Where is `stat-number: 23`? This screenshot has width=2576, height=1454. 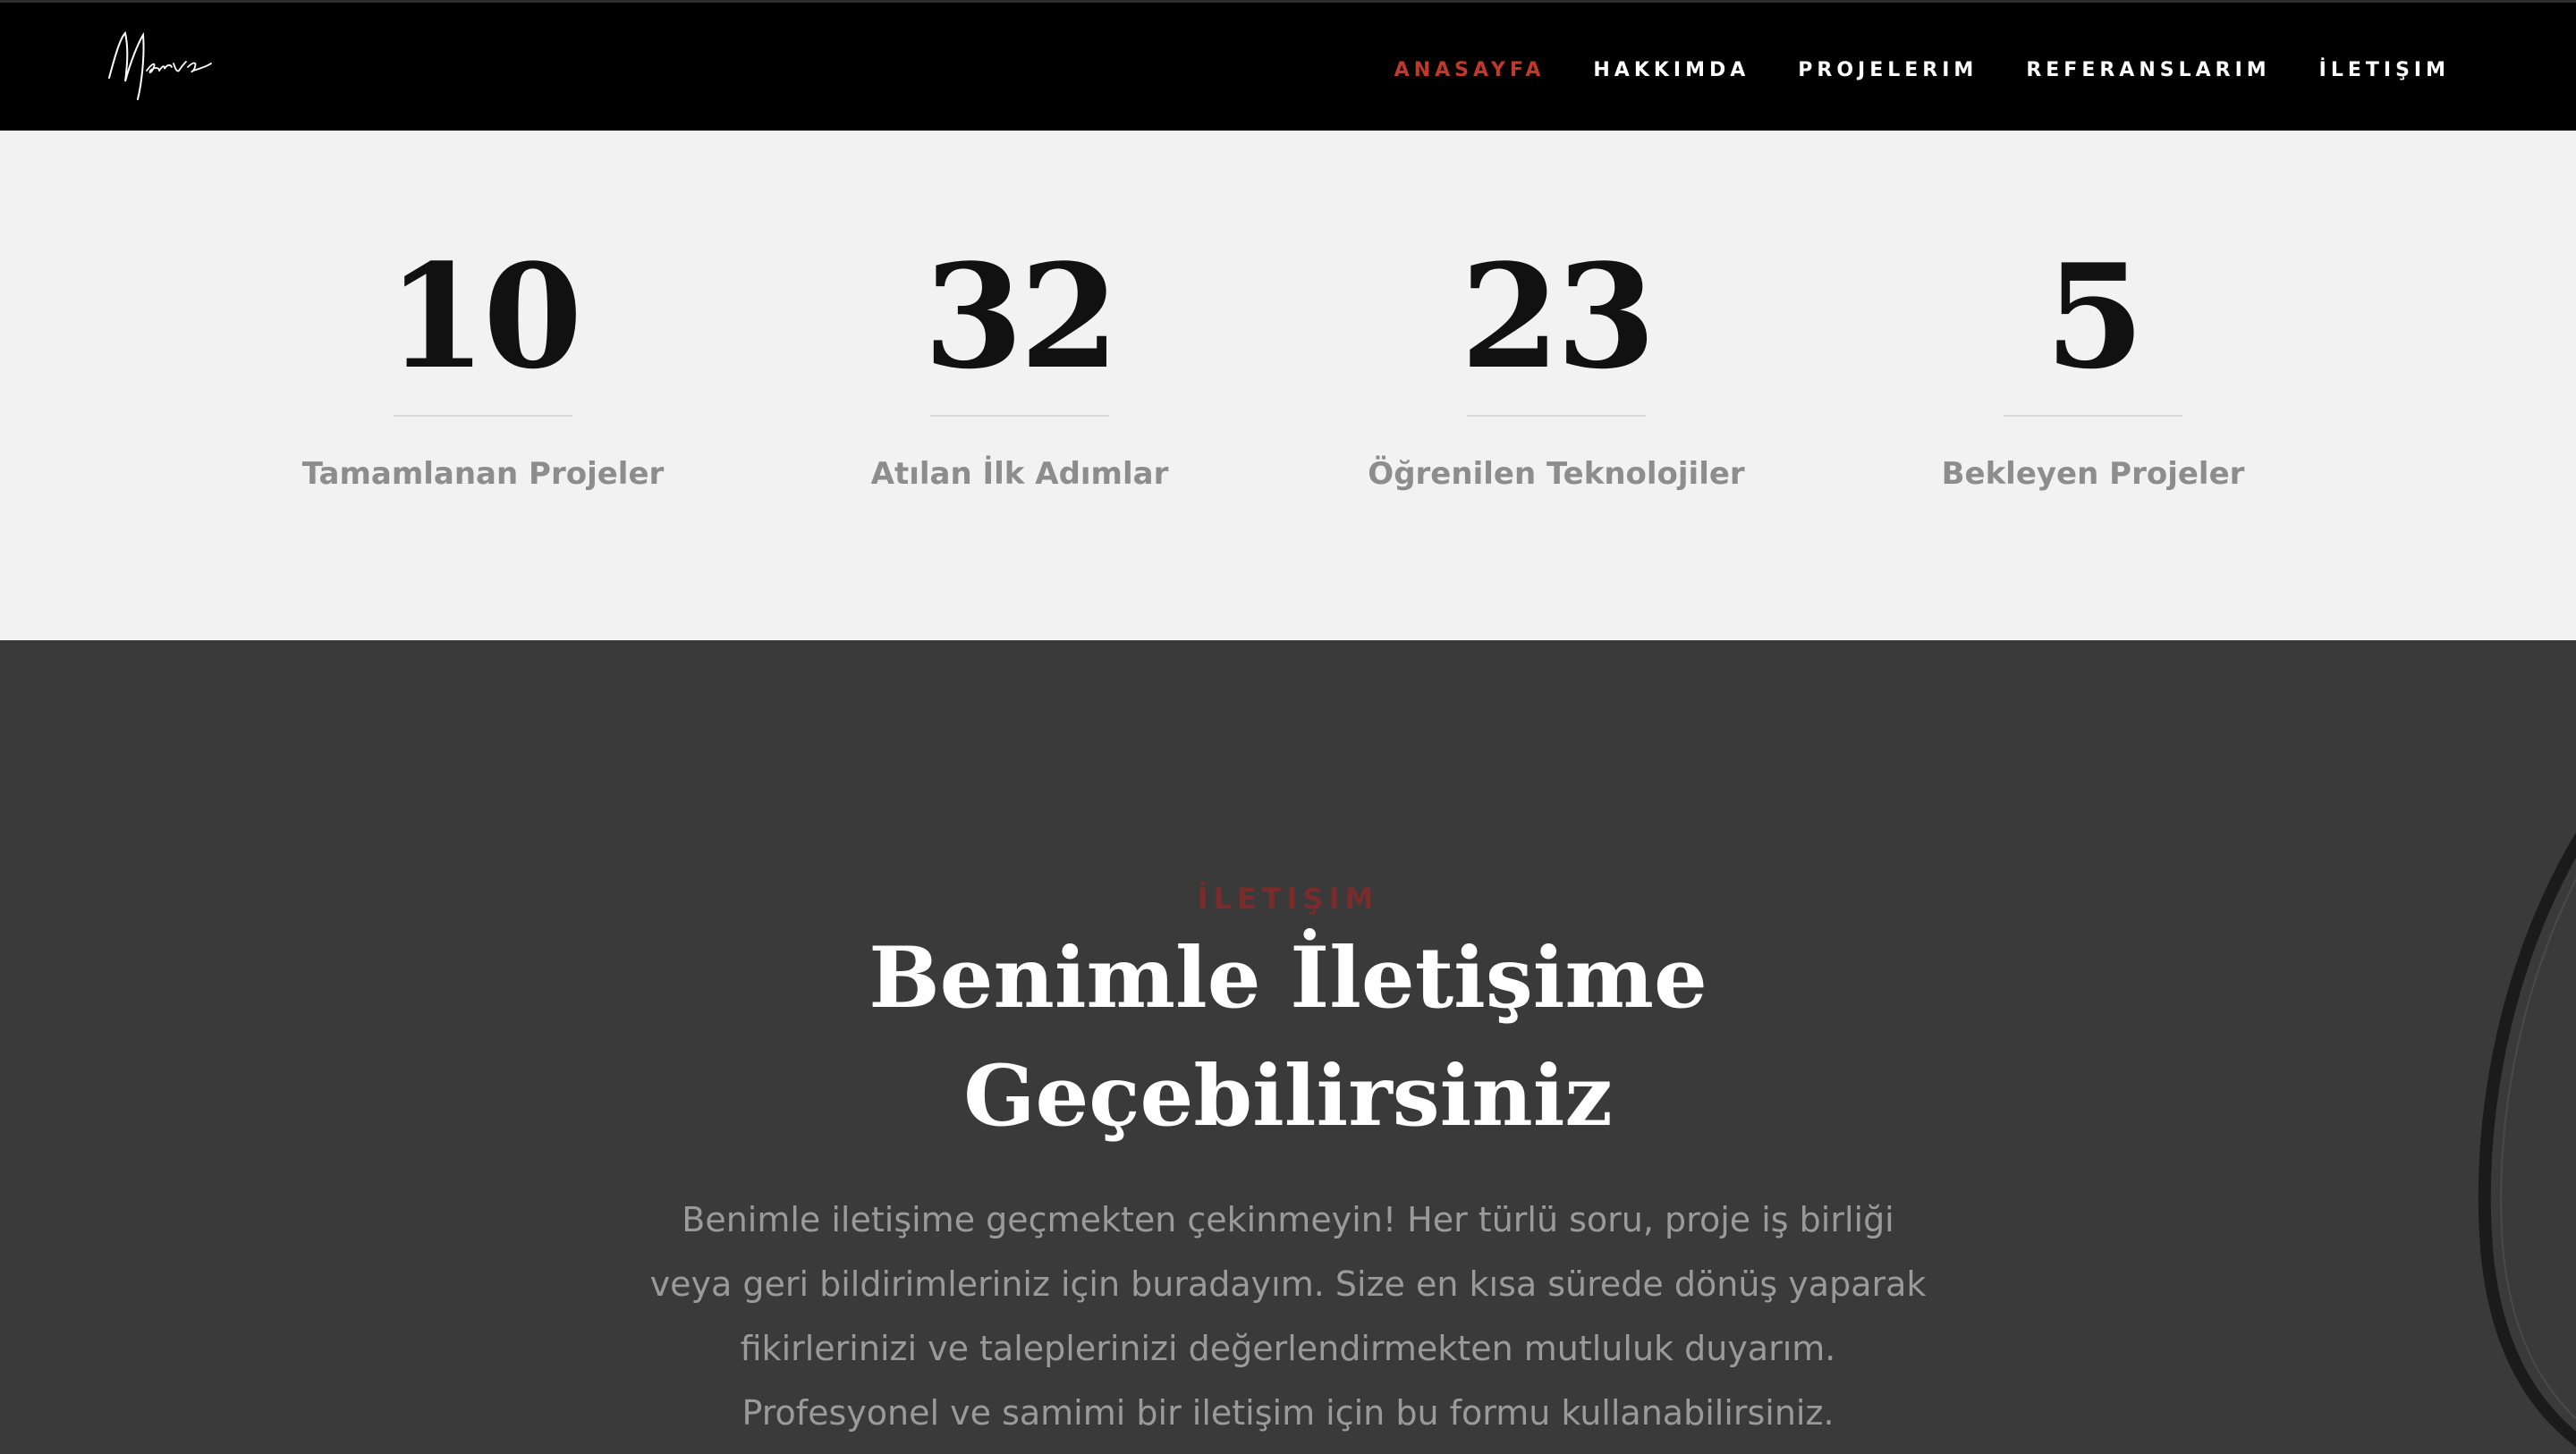
stat-number: 23 is located at coordinates (1558, 317).